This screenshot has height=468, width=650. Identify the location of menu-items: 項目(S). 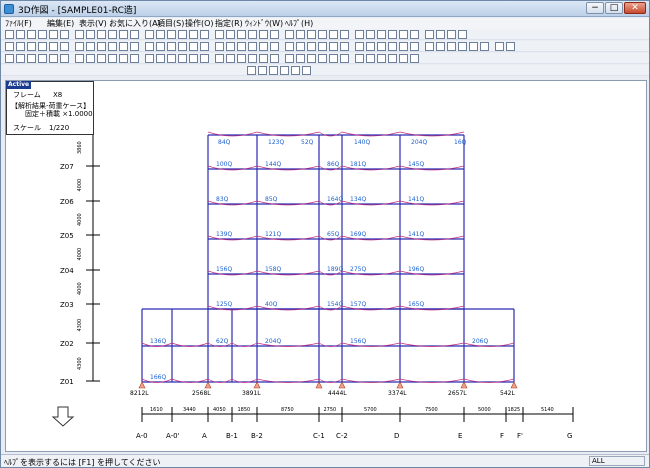
(170, 23).